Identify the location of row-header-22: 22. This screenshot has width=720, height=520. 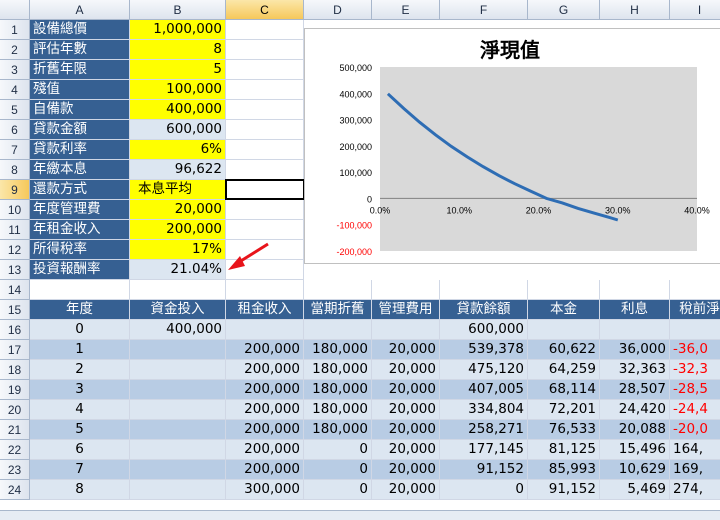
(15, 450).